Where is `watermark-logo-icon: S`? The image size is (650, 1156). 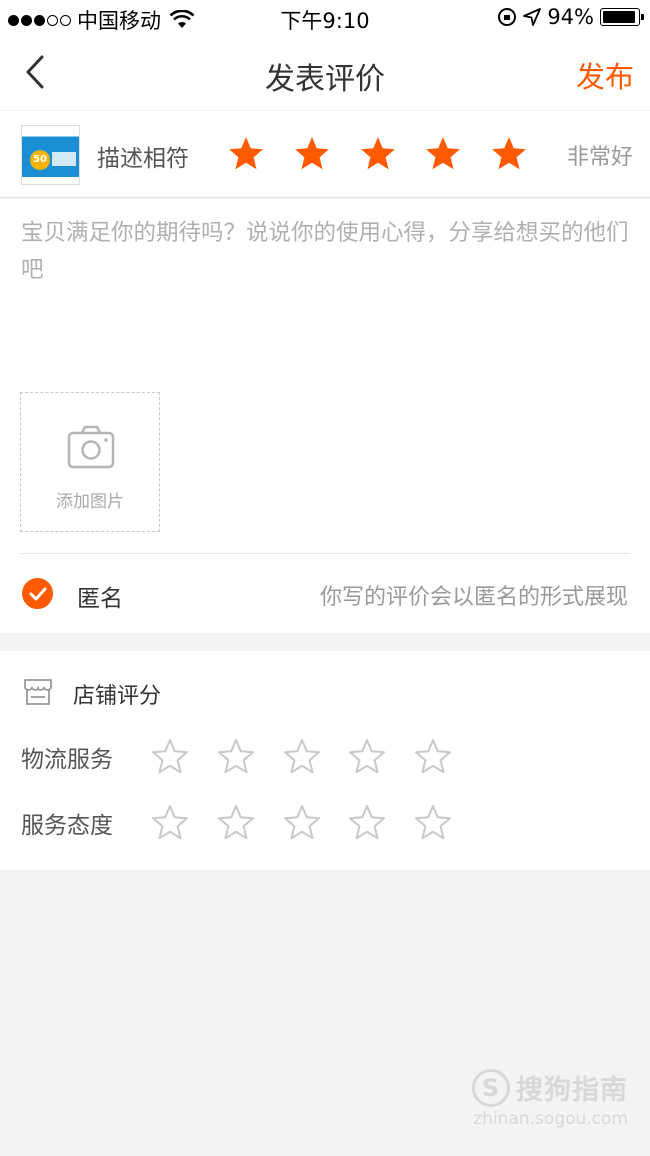 watermark-logo-icon: S is located at coordinates (491, 1087).